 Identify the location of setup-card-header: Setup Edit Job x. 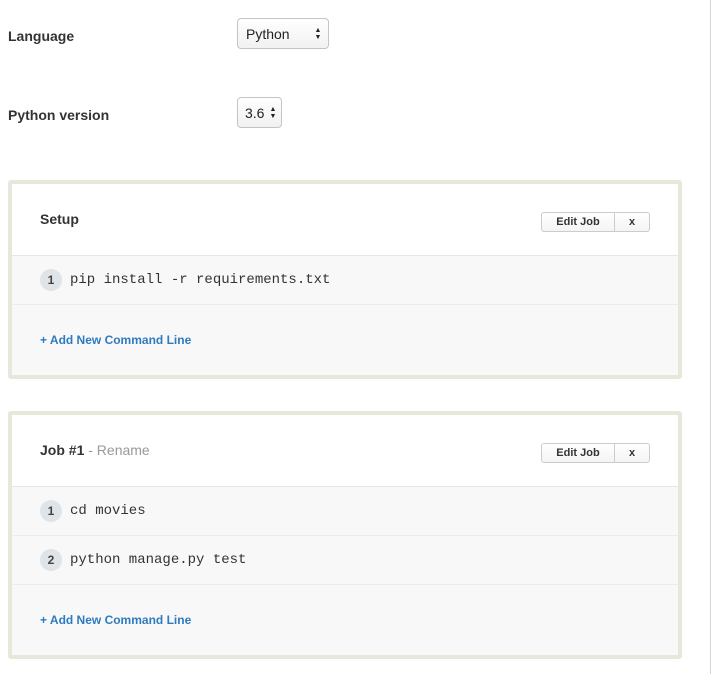
(345, 220).